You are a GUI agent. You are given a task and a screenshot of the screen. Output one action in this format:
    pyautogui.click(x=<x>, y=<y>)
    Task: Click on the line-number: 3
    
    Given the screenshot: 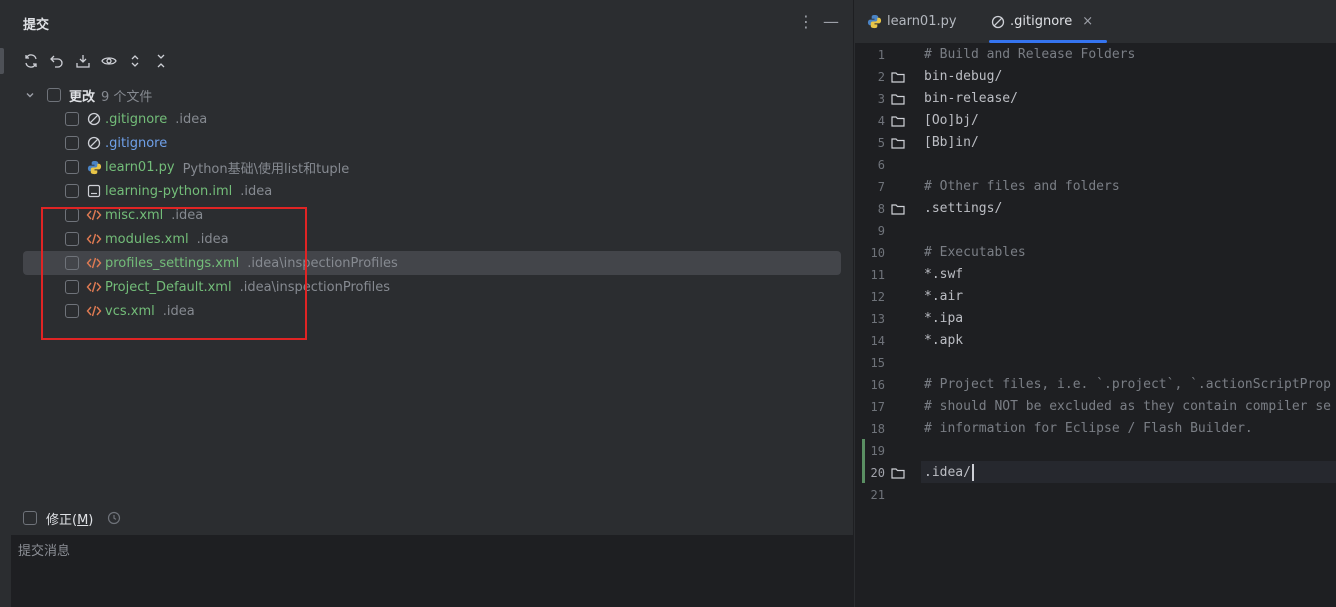 What is the action you would take?
    pyautogui.click(x=881, y=99)
    